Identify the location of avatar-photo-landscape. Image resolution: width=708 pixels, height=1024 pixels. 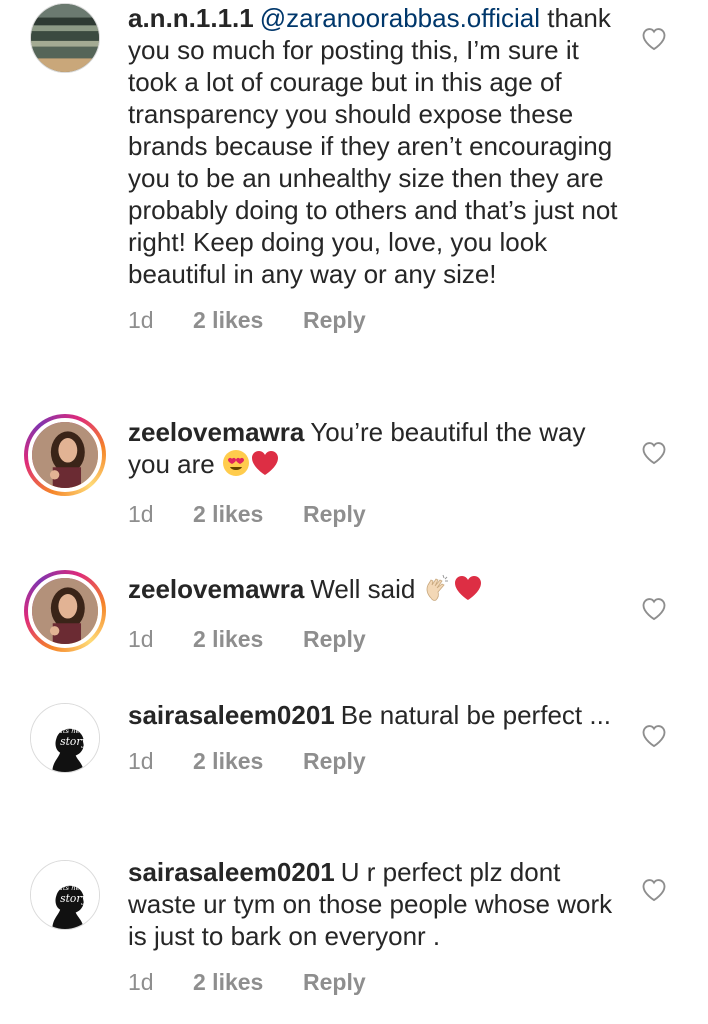
(65, 38).